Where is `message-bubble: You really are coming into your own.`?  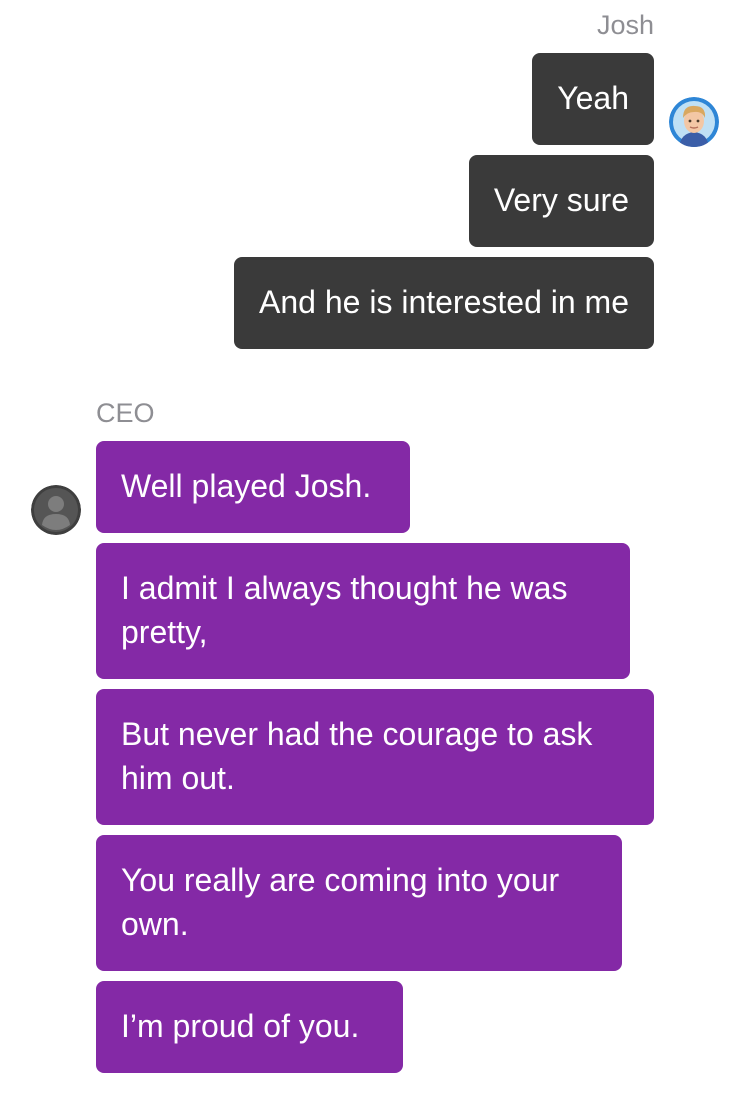
message-bubble: You really are coming into your own. is located at coordinates (359, 903).